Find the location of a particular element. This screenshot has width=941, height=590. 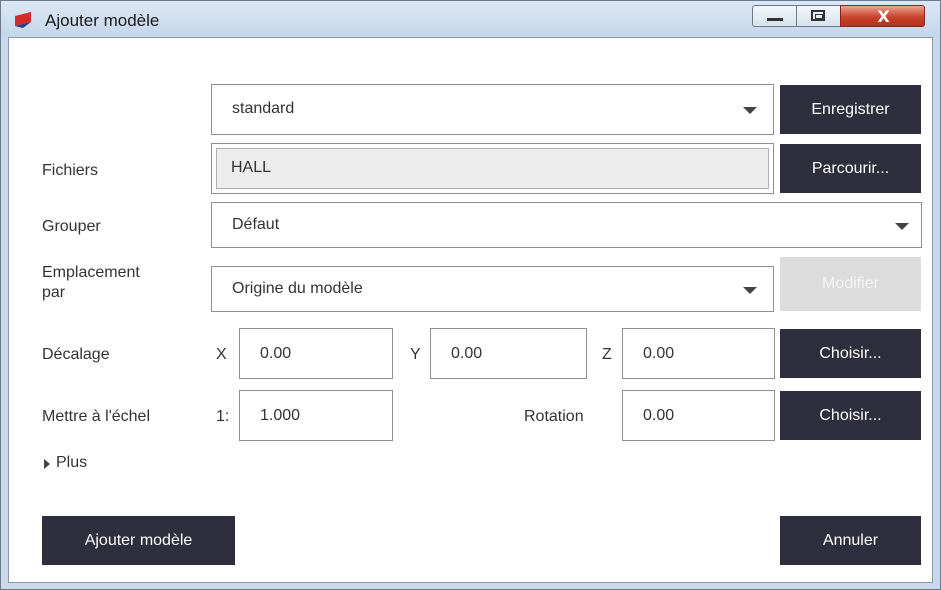

rotation-input: 0.00 is located at coordinates (698, 415).